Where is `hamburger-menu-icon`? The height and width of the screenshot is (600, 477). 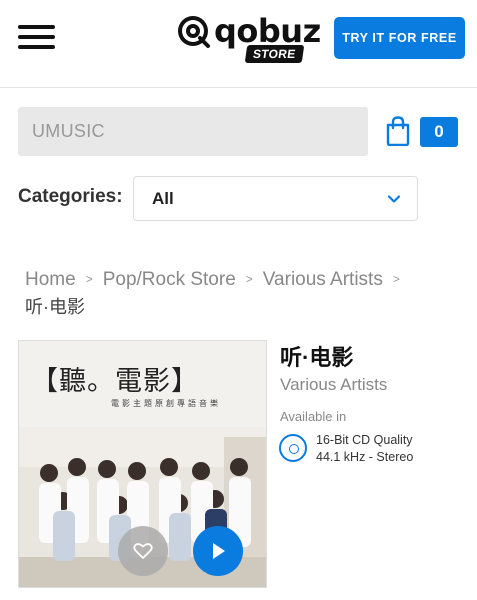
hamburger-menu-icon is located at coordinates (36, 37).